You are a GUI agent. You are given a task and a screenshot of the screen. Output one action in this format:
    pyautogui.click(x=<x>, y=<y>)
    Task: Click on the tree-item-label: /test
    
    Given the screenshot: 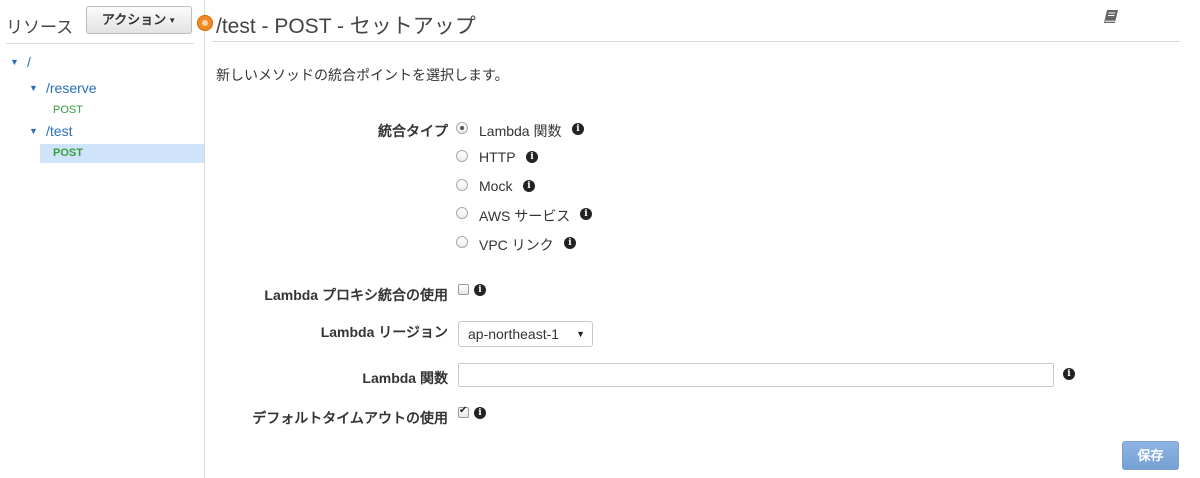 What is the action you would take?
    pyautogui.click(x=59, y=131)
    